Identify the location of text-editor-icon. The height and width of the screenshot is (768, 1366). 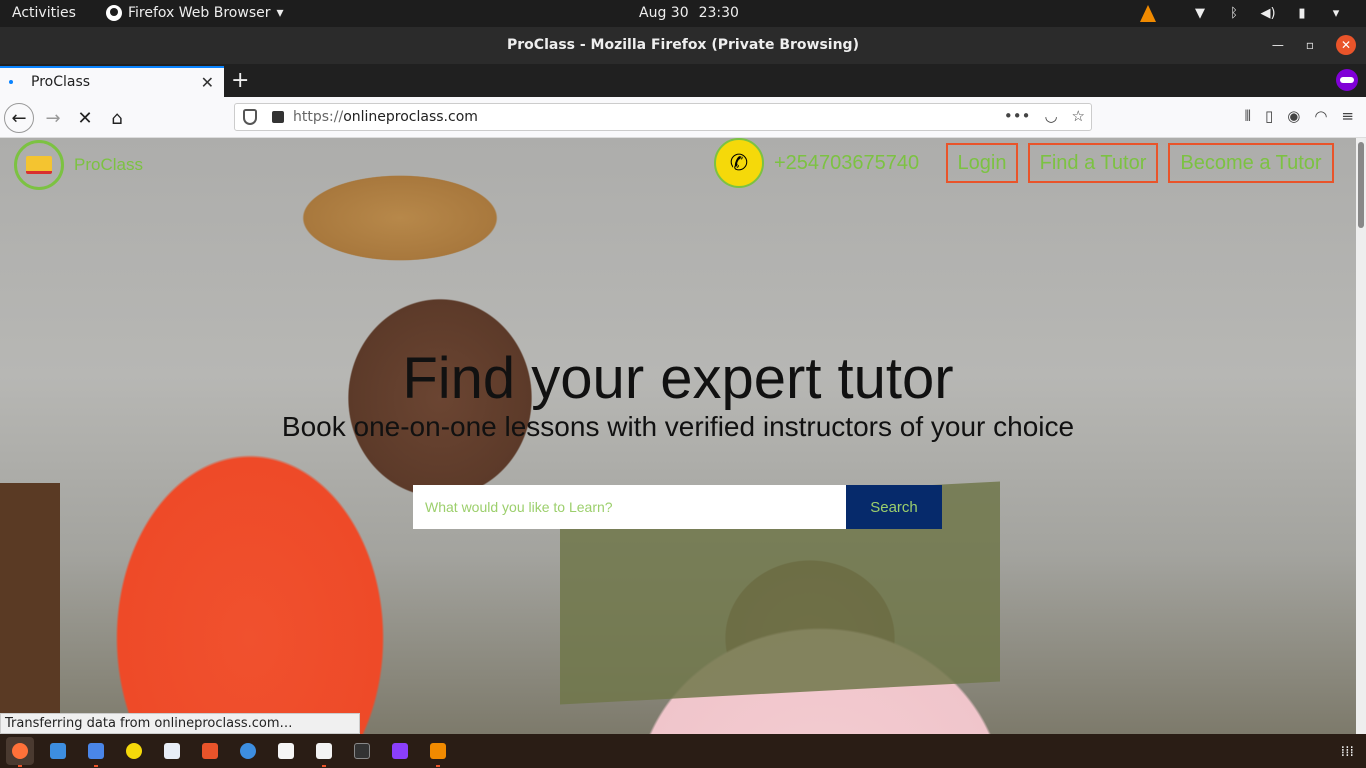
(172, 751).